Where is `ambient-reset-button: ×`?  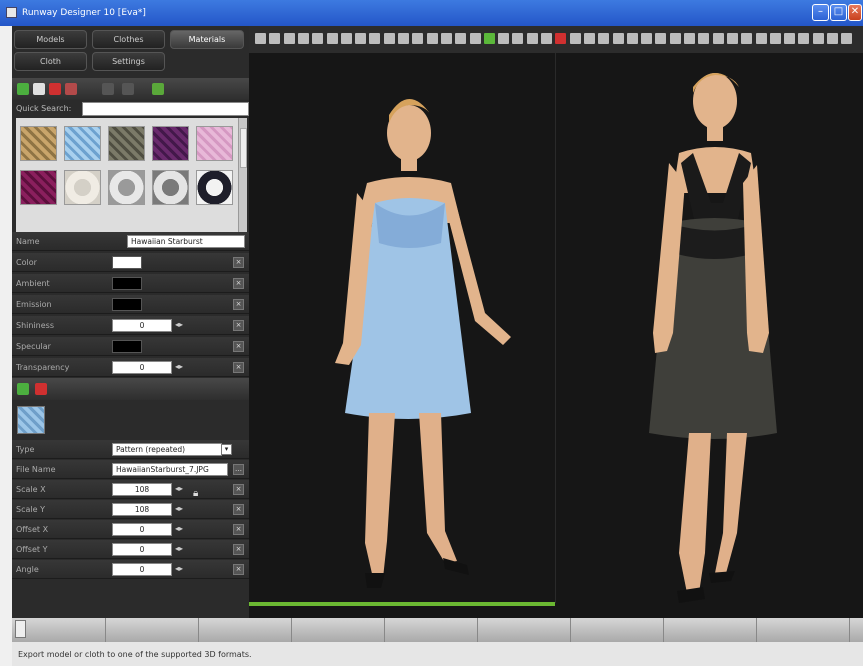 ambient-reset-button: × is located at coordinates (238, 283).